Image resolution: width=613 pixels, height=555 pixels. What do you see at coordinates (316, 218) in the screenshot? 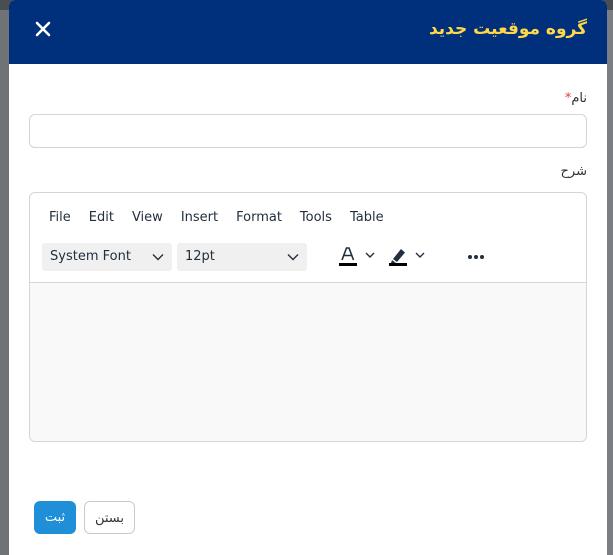
I see `menu-tools: Tools` at bounding box center [316, 218].